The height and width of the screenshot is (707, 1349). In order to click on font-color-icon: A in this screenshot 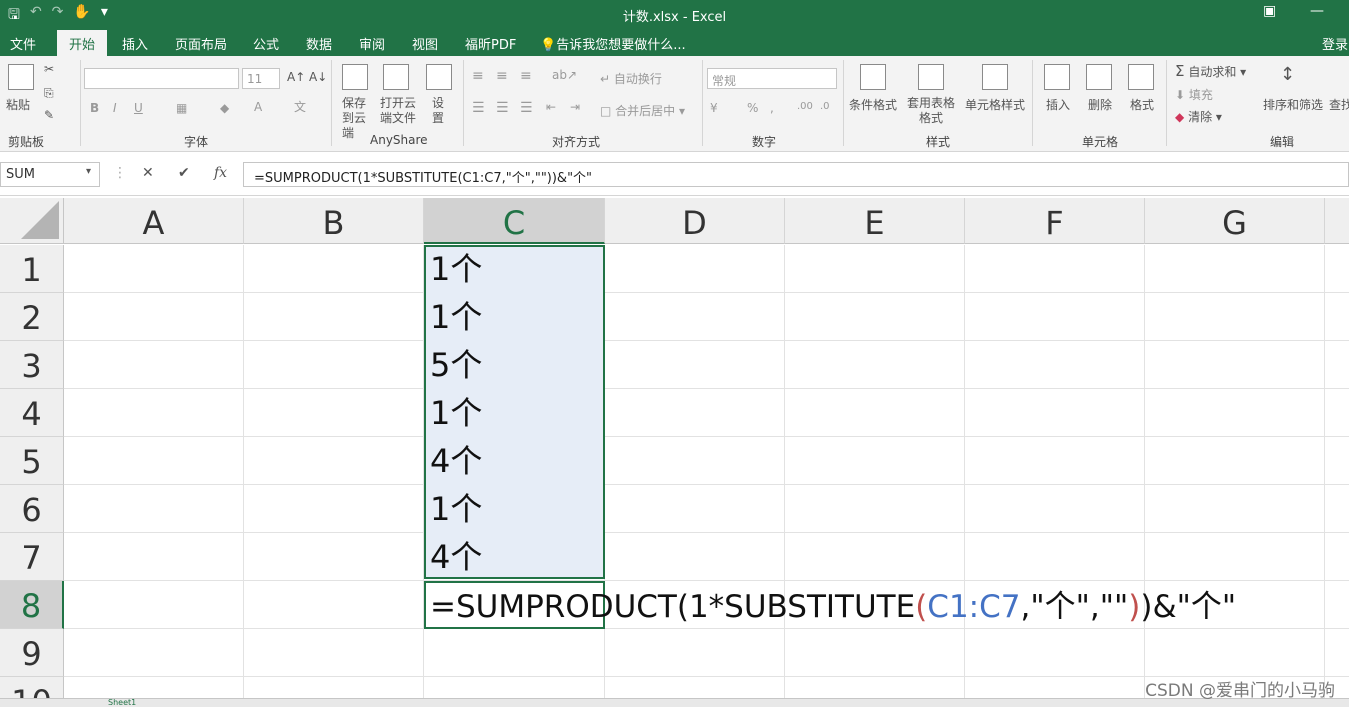, I will do `click(258, 107)`.